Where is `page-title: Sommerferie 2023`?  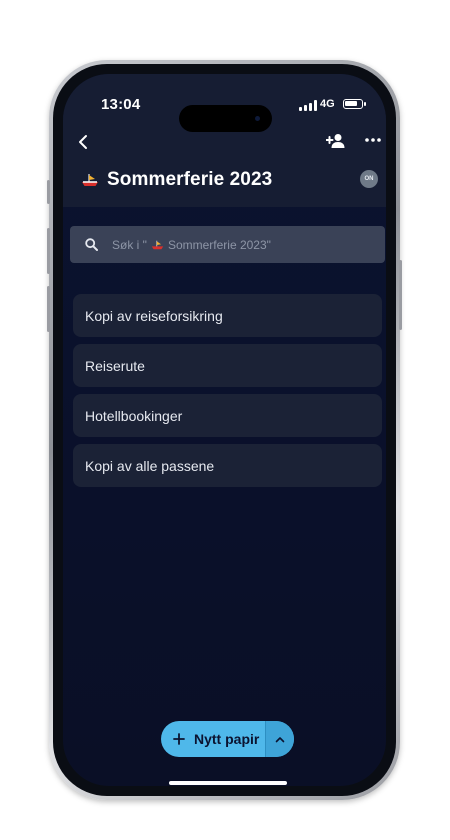
page-title: Sommerferie 2023 is located at coordinates (190, 179).